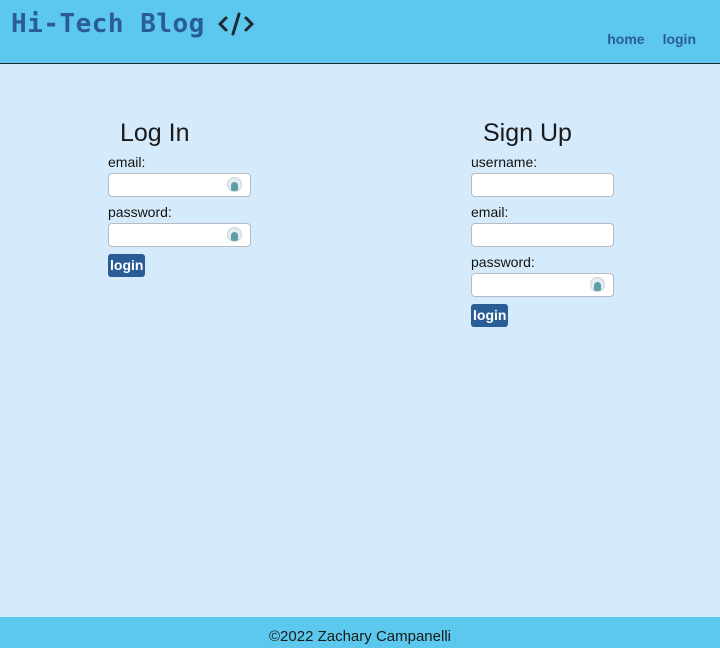 This screenshot has height=648, width=720. I want to click on site-footer: ©2022 Zachary Campanelli, so click(360, 632).